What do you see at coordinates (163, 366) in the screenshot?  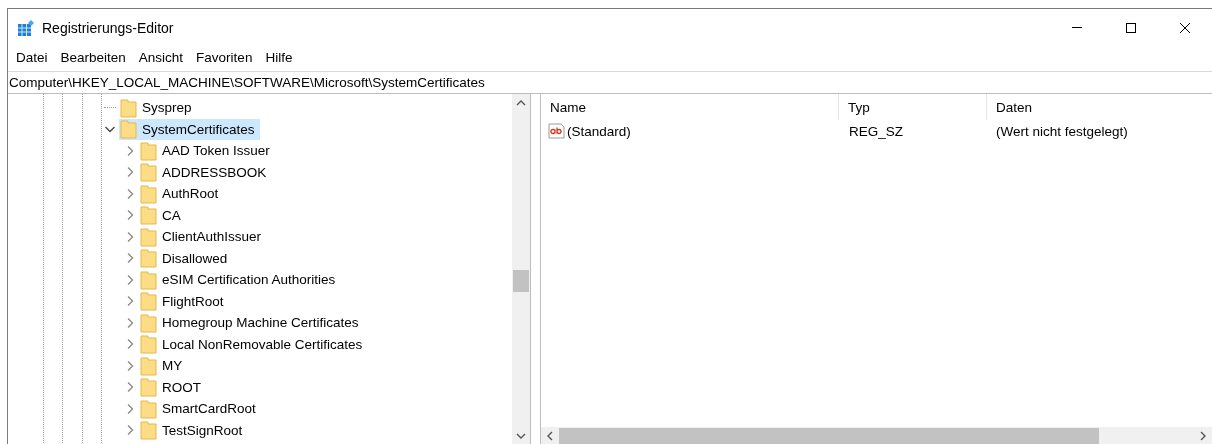 I see `tree-item: MY` at bounding box center [163, 366].